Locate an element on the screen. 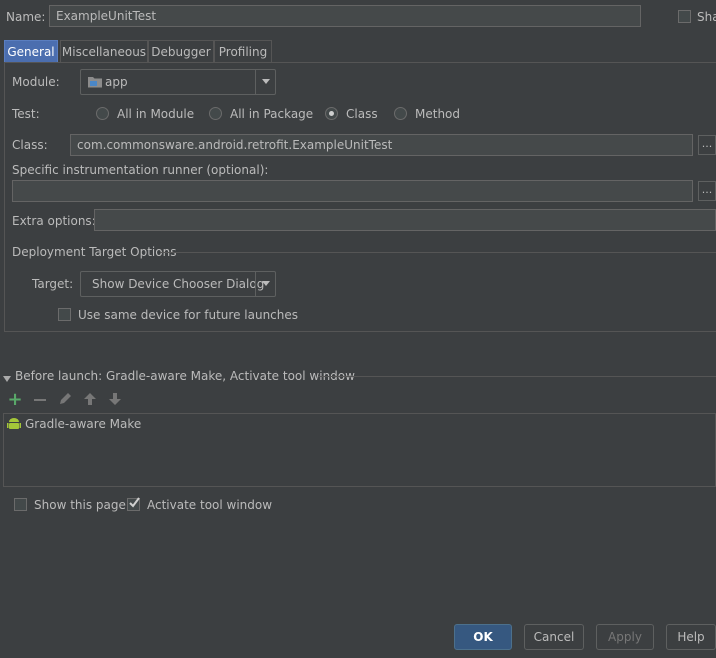 The width and height of the screenshot is (716, 658). extra-options-label: Extra options: is located at coordinates (54, 221).